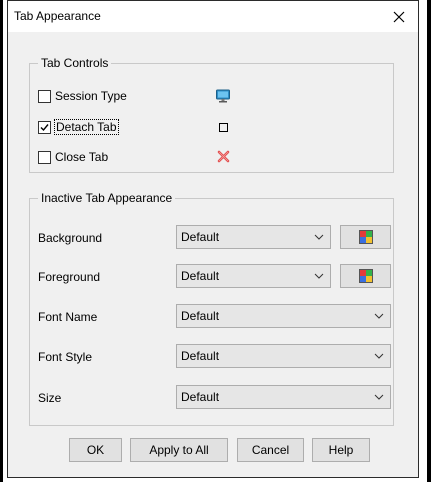  What do you see at coordinates (95, 450) in the screenshot?
I see `ok-button: OK` at bounding box center [95, 450].